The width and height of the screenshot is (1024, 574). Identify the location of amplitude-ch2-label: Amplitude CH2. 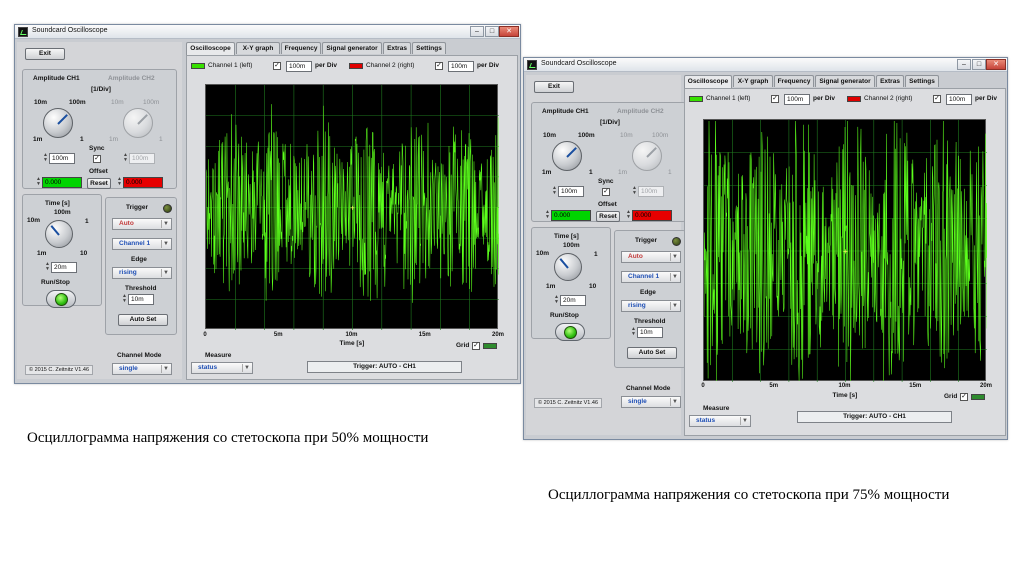
(640, 111).